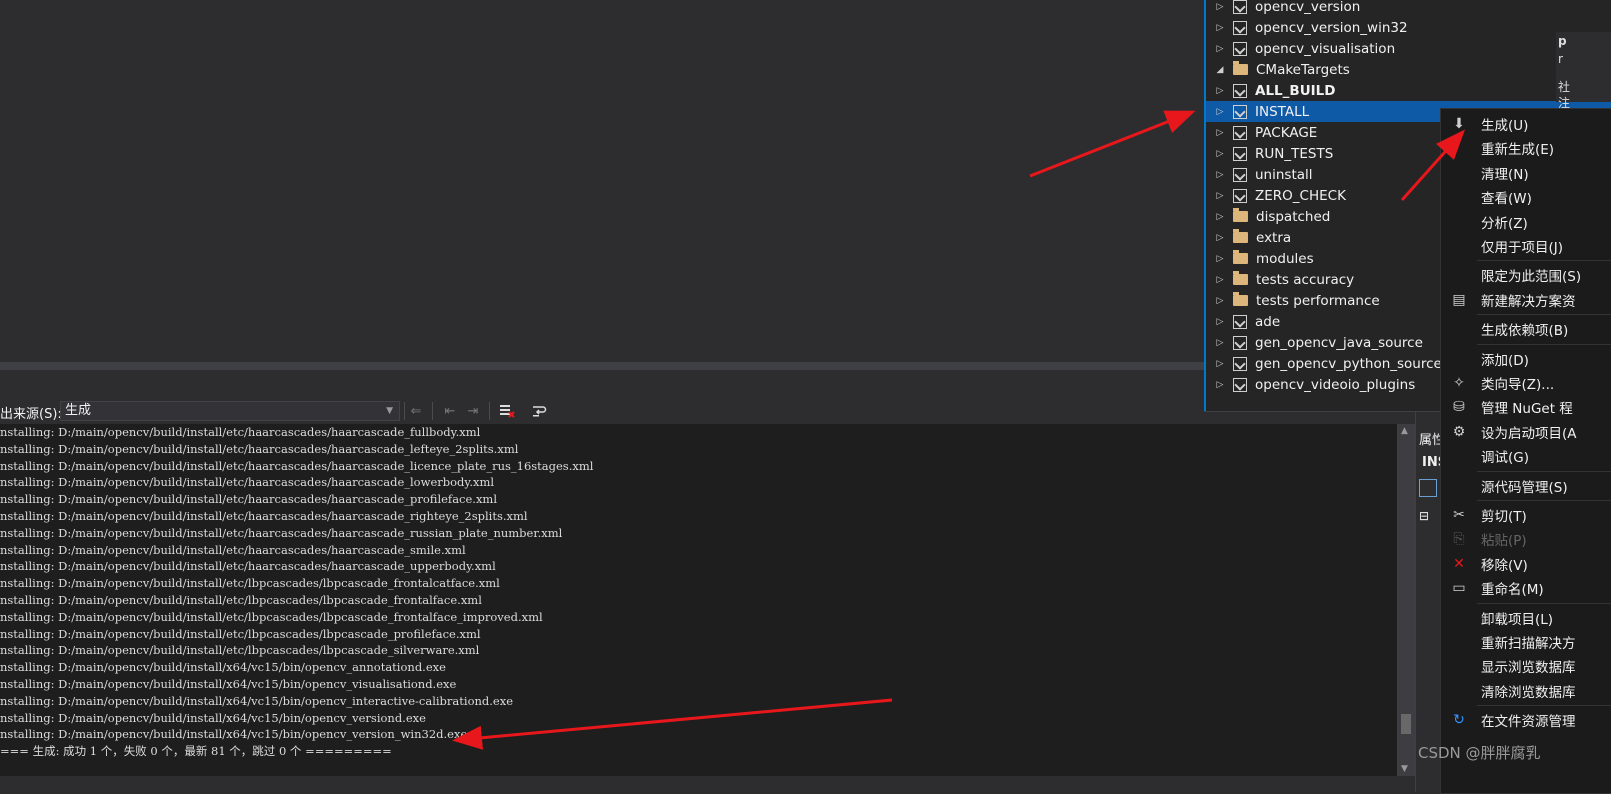  I want to click on clear-all-icon, so click(507, 411).